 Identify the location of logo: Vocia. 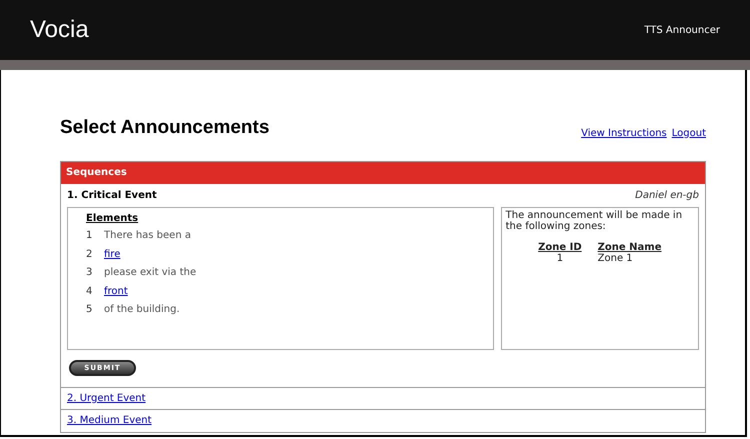
(59, 30).